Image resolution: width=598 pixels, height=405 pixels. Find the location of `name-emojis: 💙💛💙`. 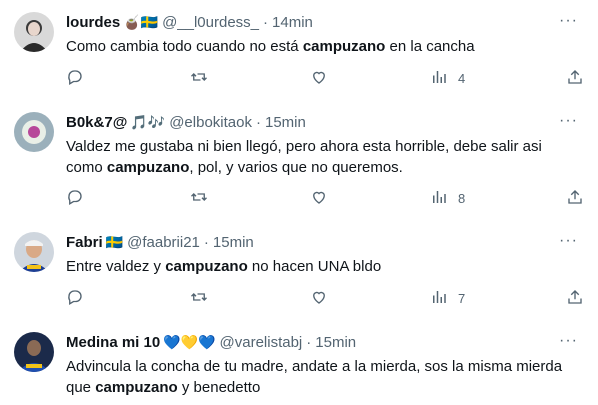

name-emojis: 💙💛💙 is located at coordinates (189, 342).